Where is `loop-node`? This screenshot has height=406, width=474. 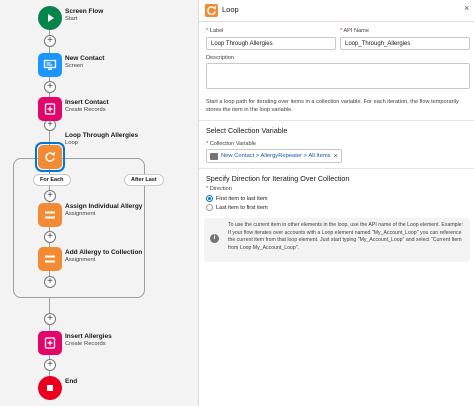 loop-node is located at coordinates (50, 157).